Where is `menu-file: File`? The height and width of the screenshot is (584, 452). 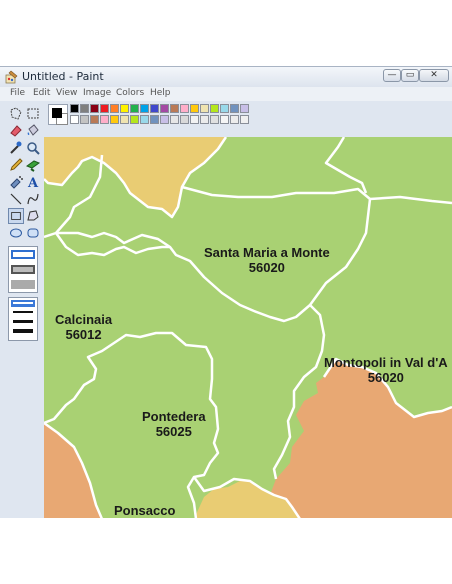
menu-file: File is located at coordinates (17, 93).